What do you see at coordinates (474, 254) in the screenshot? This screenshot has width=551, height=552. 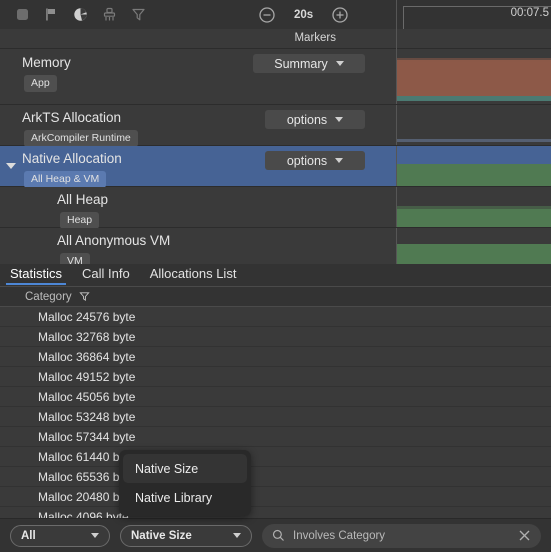 I see `all-anon-vm-area-series` at bounding box center [474, 254].